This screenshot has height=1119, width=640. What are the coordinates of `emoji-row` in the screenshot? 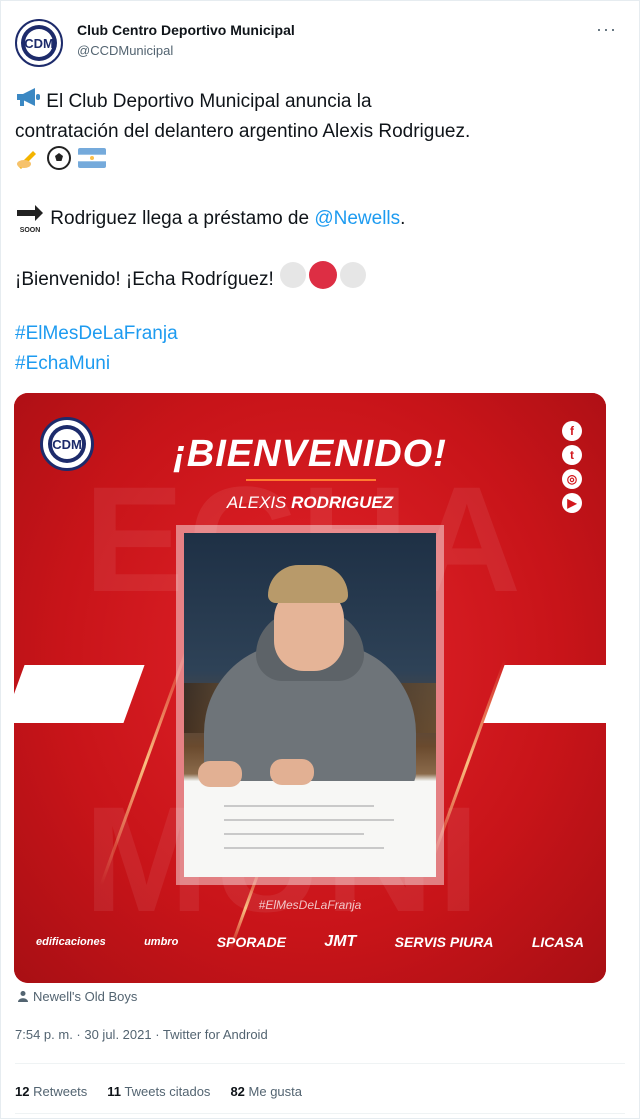 It's located at (60, 163).